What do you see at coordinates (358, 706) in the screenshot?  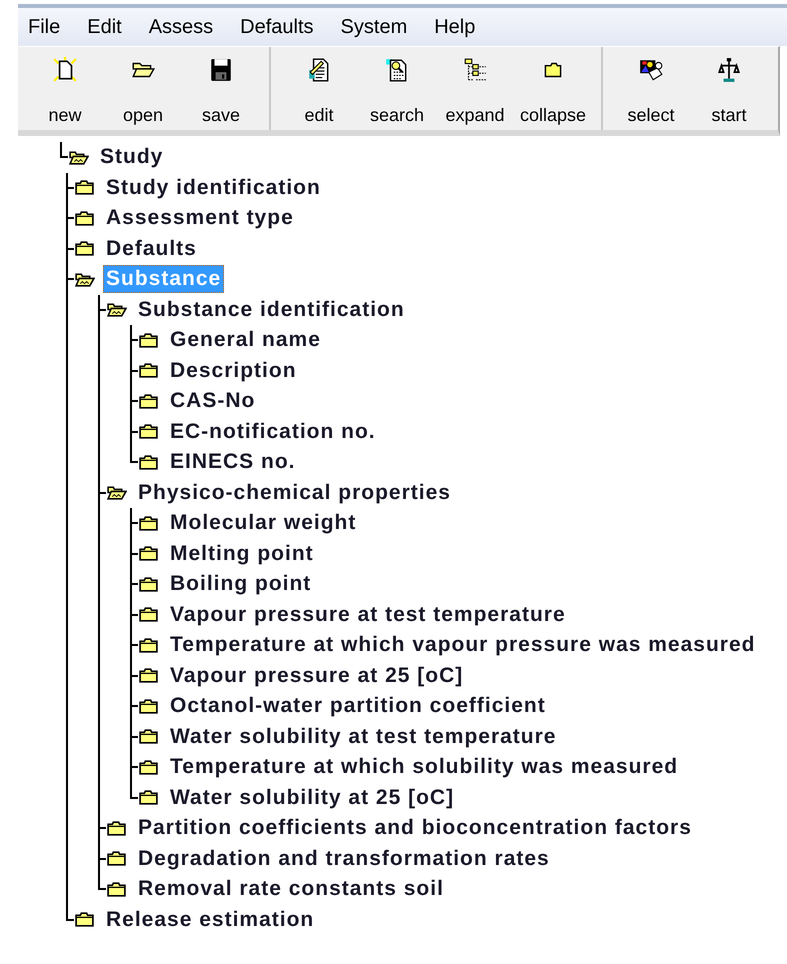 I see `tree-item: Octanol-water partition coefficient` at bounding box center [358, 706].